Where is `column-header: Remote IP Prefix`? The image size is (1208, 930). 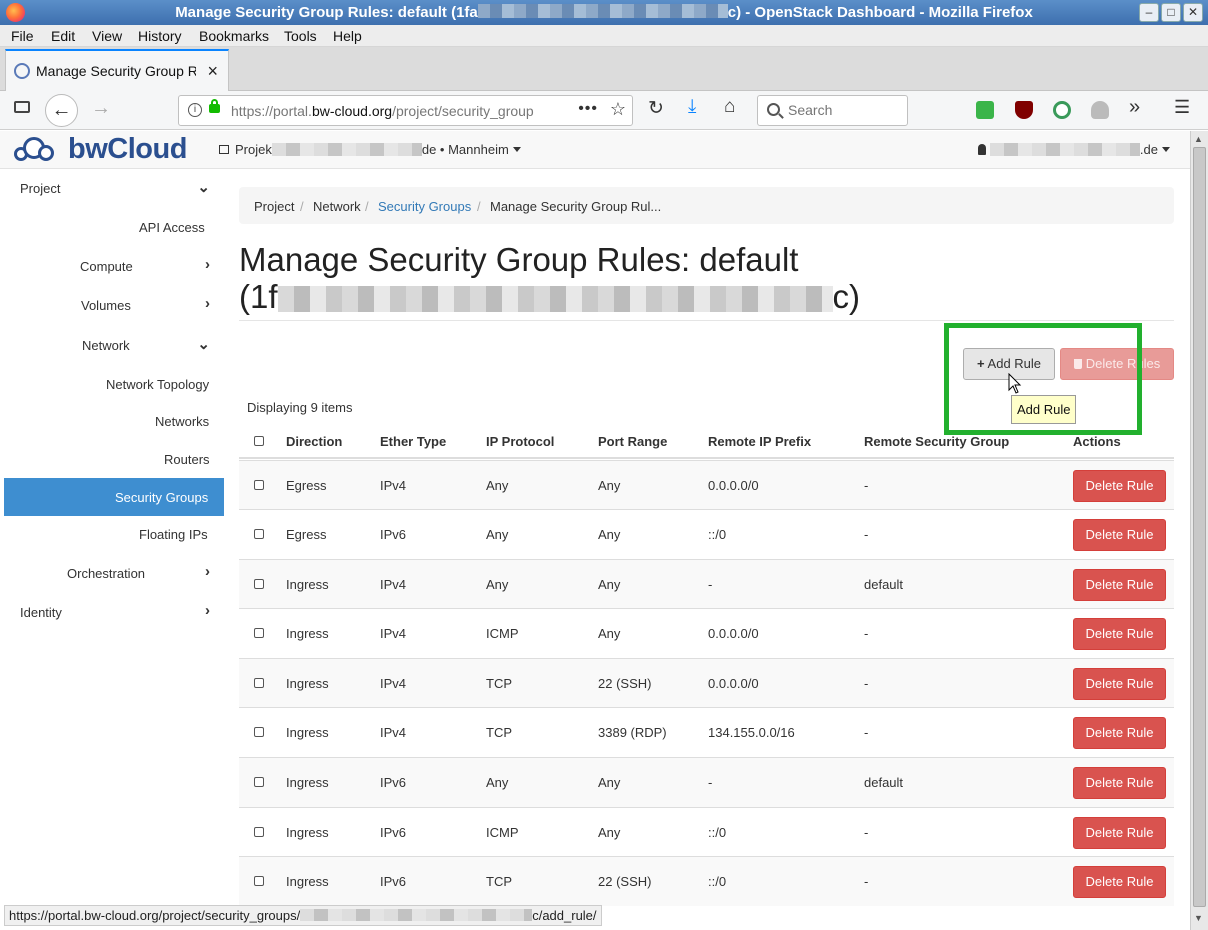
column-header: Remote IP Prefix is located at coordinates (759, 441).